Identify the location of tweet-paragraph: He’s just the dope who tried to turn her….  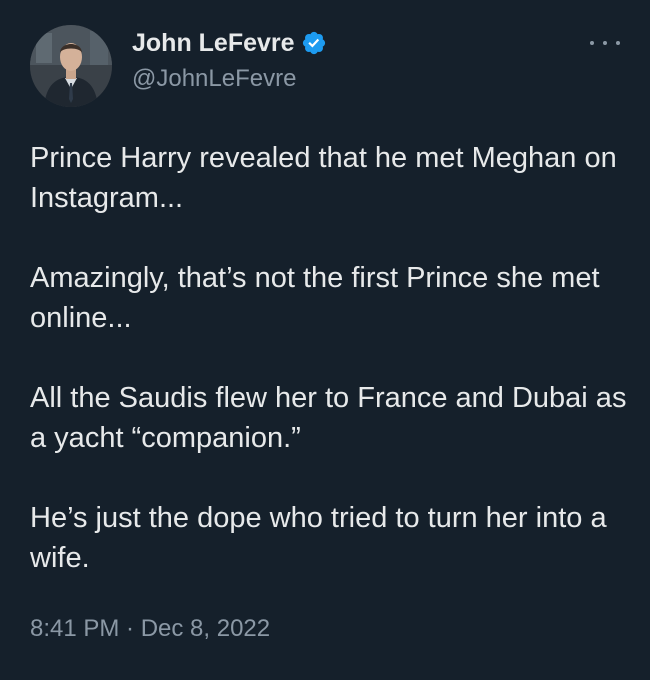
(318, 538).